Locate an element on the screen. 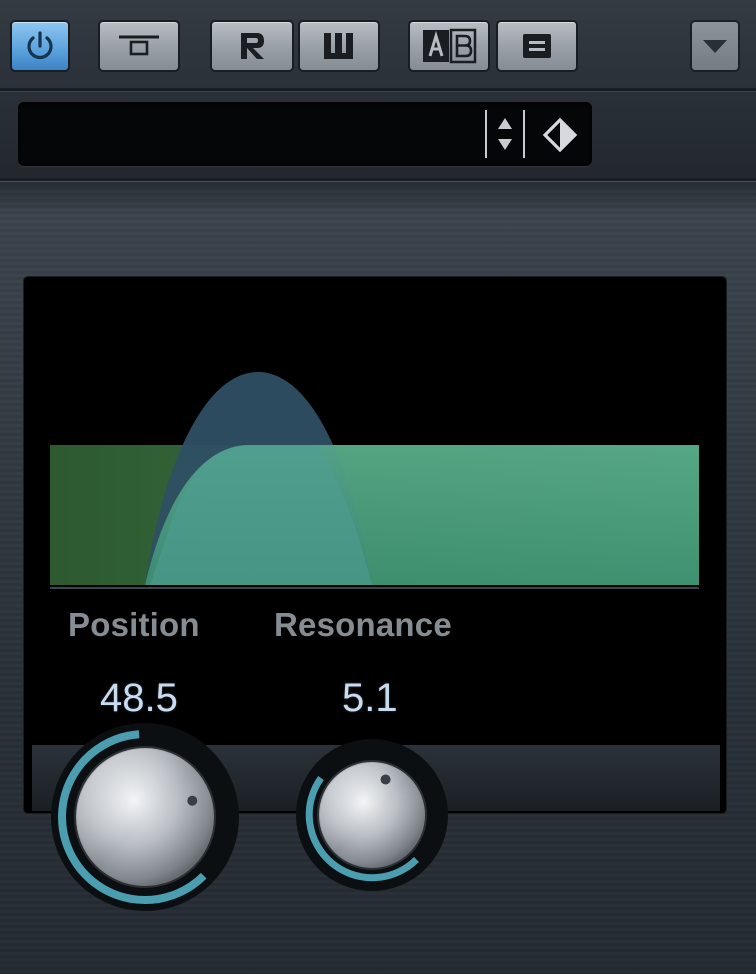 Image resolution: width=756 pixels, height=974 pixels. resonance-knob-indicator is located at coordinates (385, 779).